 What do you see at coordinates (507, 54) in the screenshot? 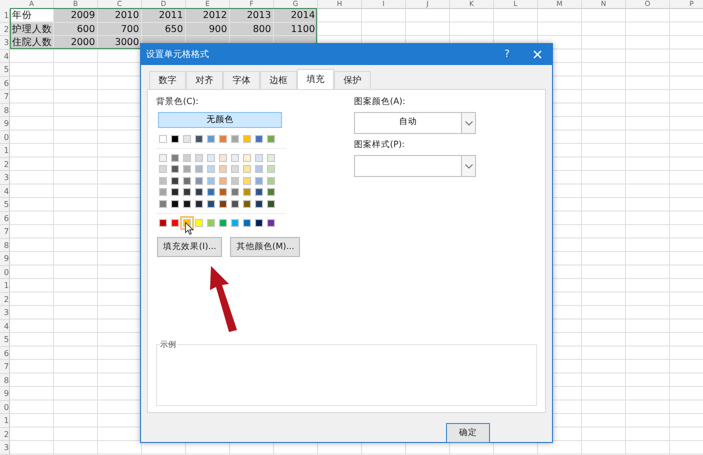
I see `help-button: ?` at bounding box center [507, 54].